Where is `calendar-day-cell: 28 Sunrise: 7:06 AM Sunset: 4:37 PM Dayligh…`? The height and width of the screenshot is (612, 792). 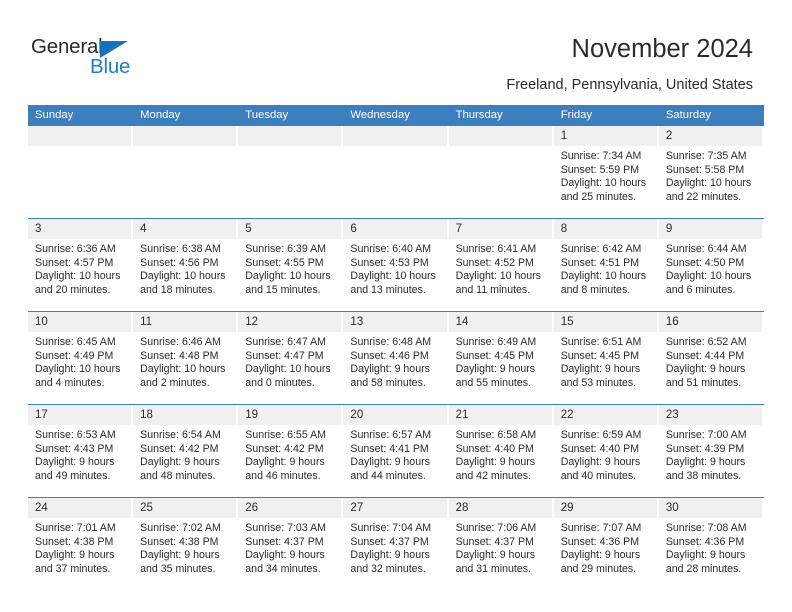 calendar-day-cell: 28 Sunrise: 7:06 AM Sunset: 4:37 PM Dayligh… is located at coordinates (501, 543).